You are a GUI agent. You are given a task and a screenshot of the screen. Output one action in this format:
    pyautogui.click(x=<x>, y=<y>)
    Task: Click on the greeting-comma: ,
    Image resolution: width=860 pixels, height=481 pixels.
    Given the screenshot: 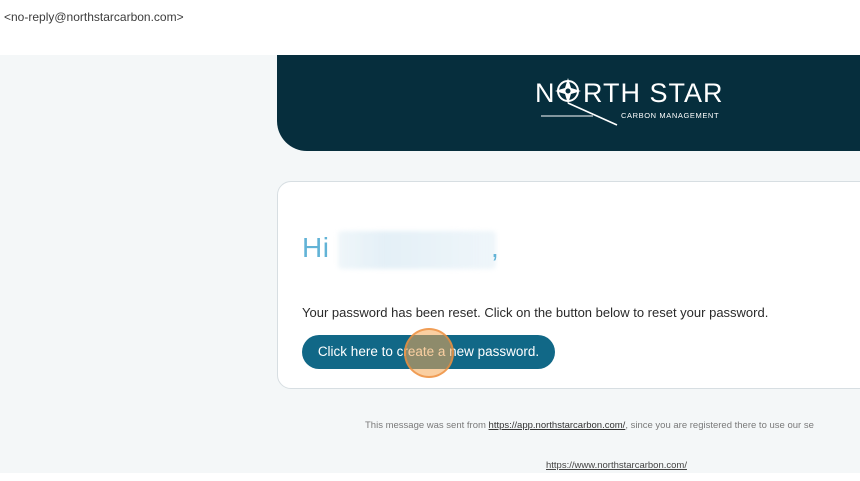 What is the action you would take?
    pyautogui.click(x=495, y=247)
    